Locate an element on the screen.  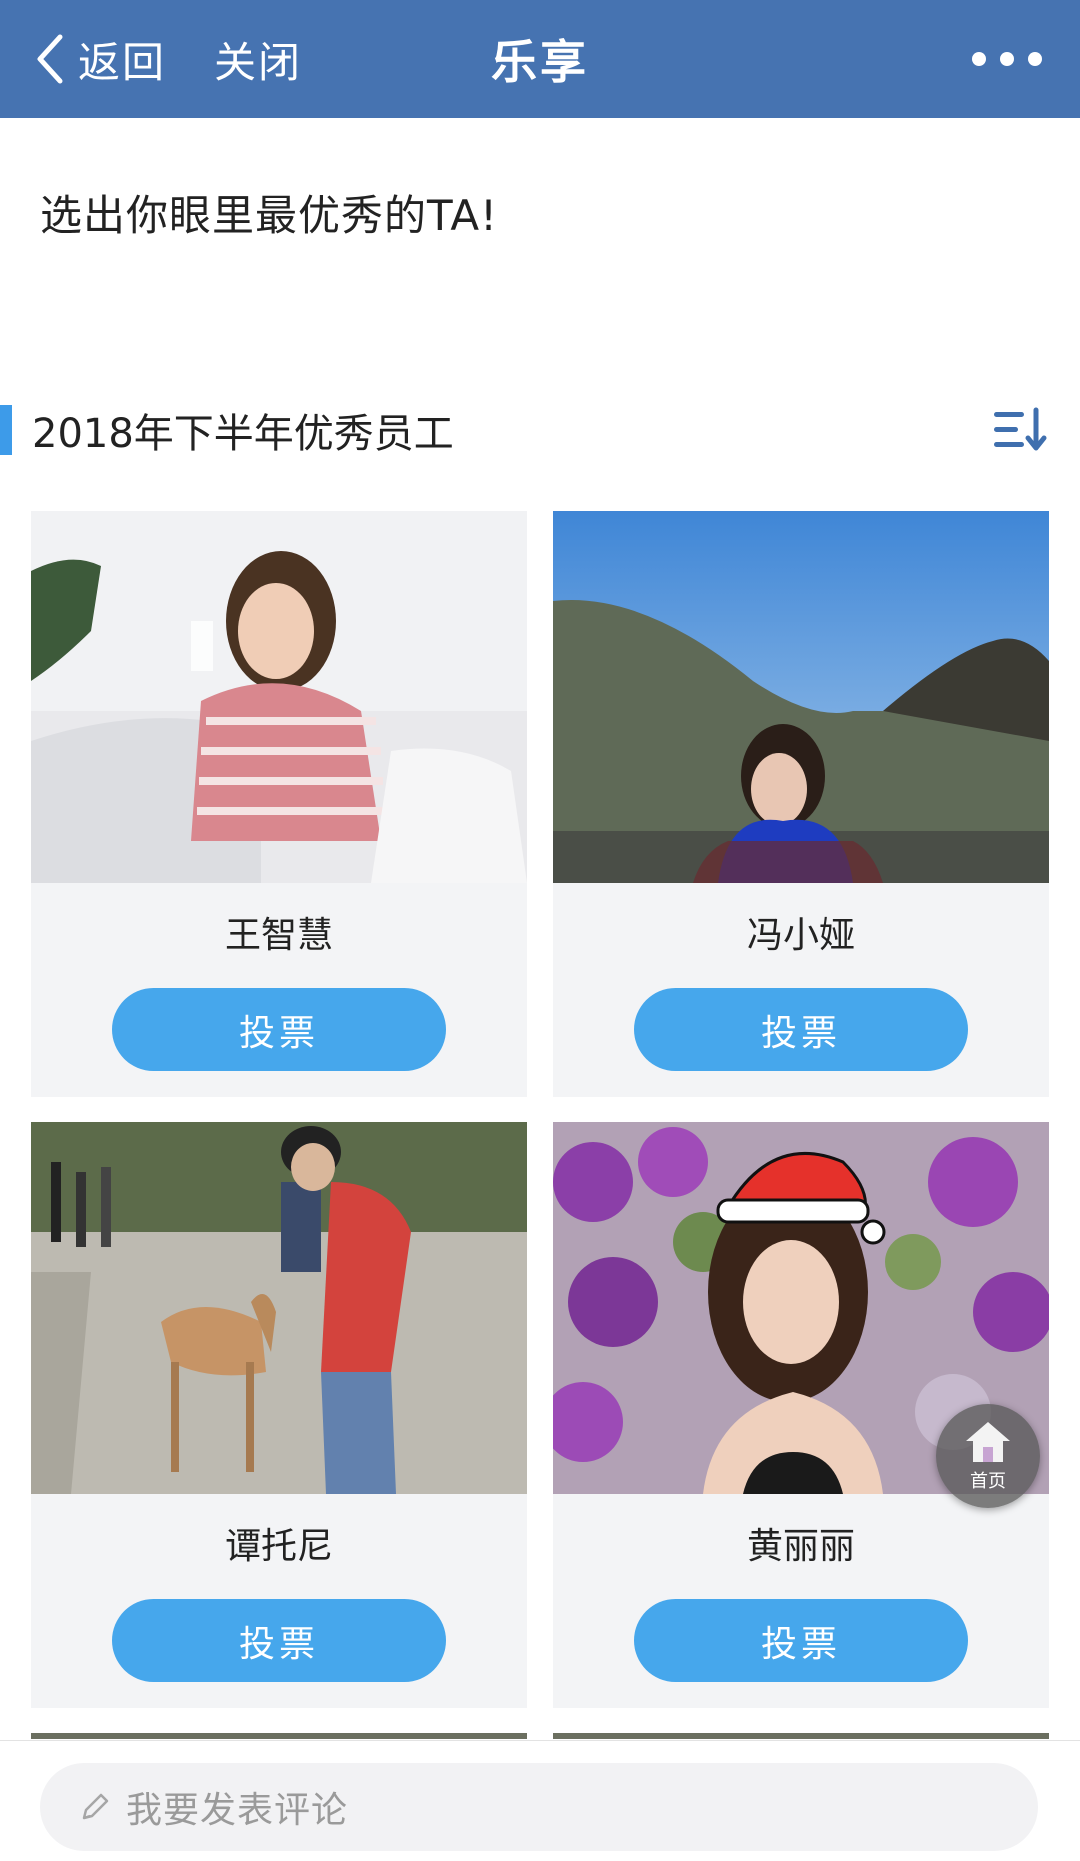
home-icon is located at coordinates (988, 1442).